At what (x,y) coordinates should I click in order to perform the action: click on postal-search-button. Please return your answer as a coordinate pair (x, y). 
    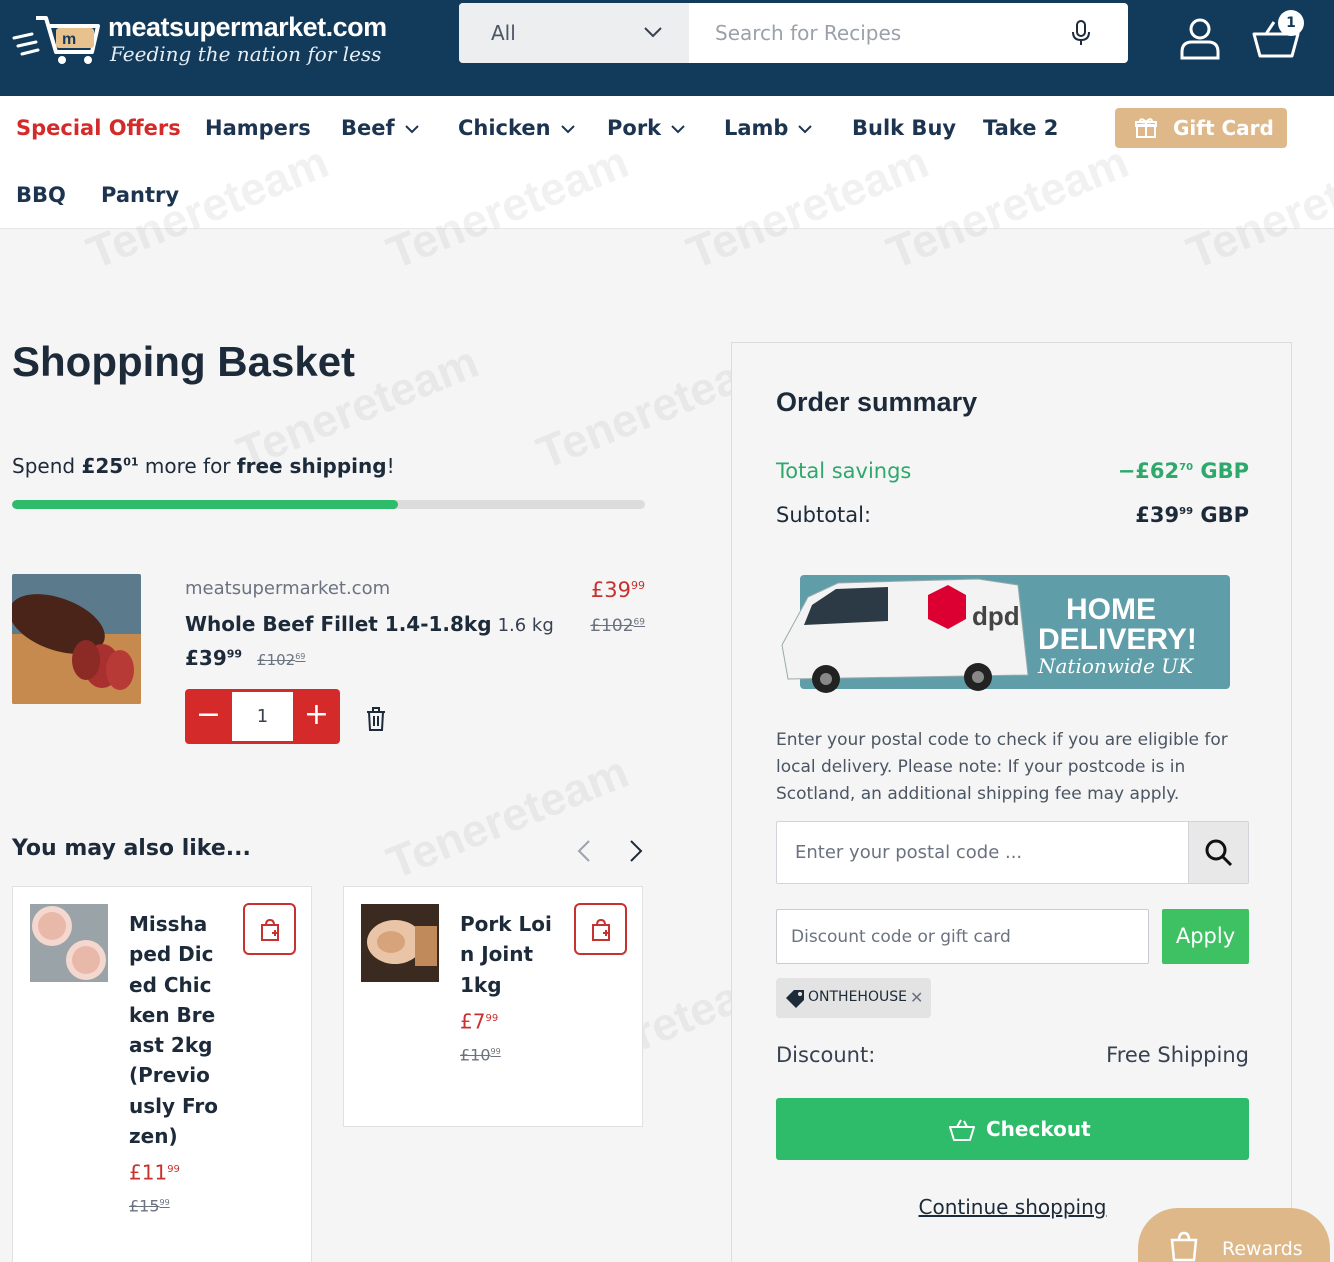
    Looking at the image, I should click on (1218, 852).